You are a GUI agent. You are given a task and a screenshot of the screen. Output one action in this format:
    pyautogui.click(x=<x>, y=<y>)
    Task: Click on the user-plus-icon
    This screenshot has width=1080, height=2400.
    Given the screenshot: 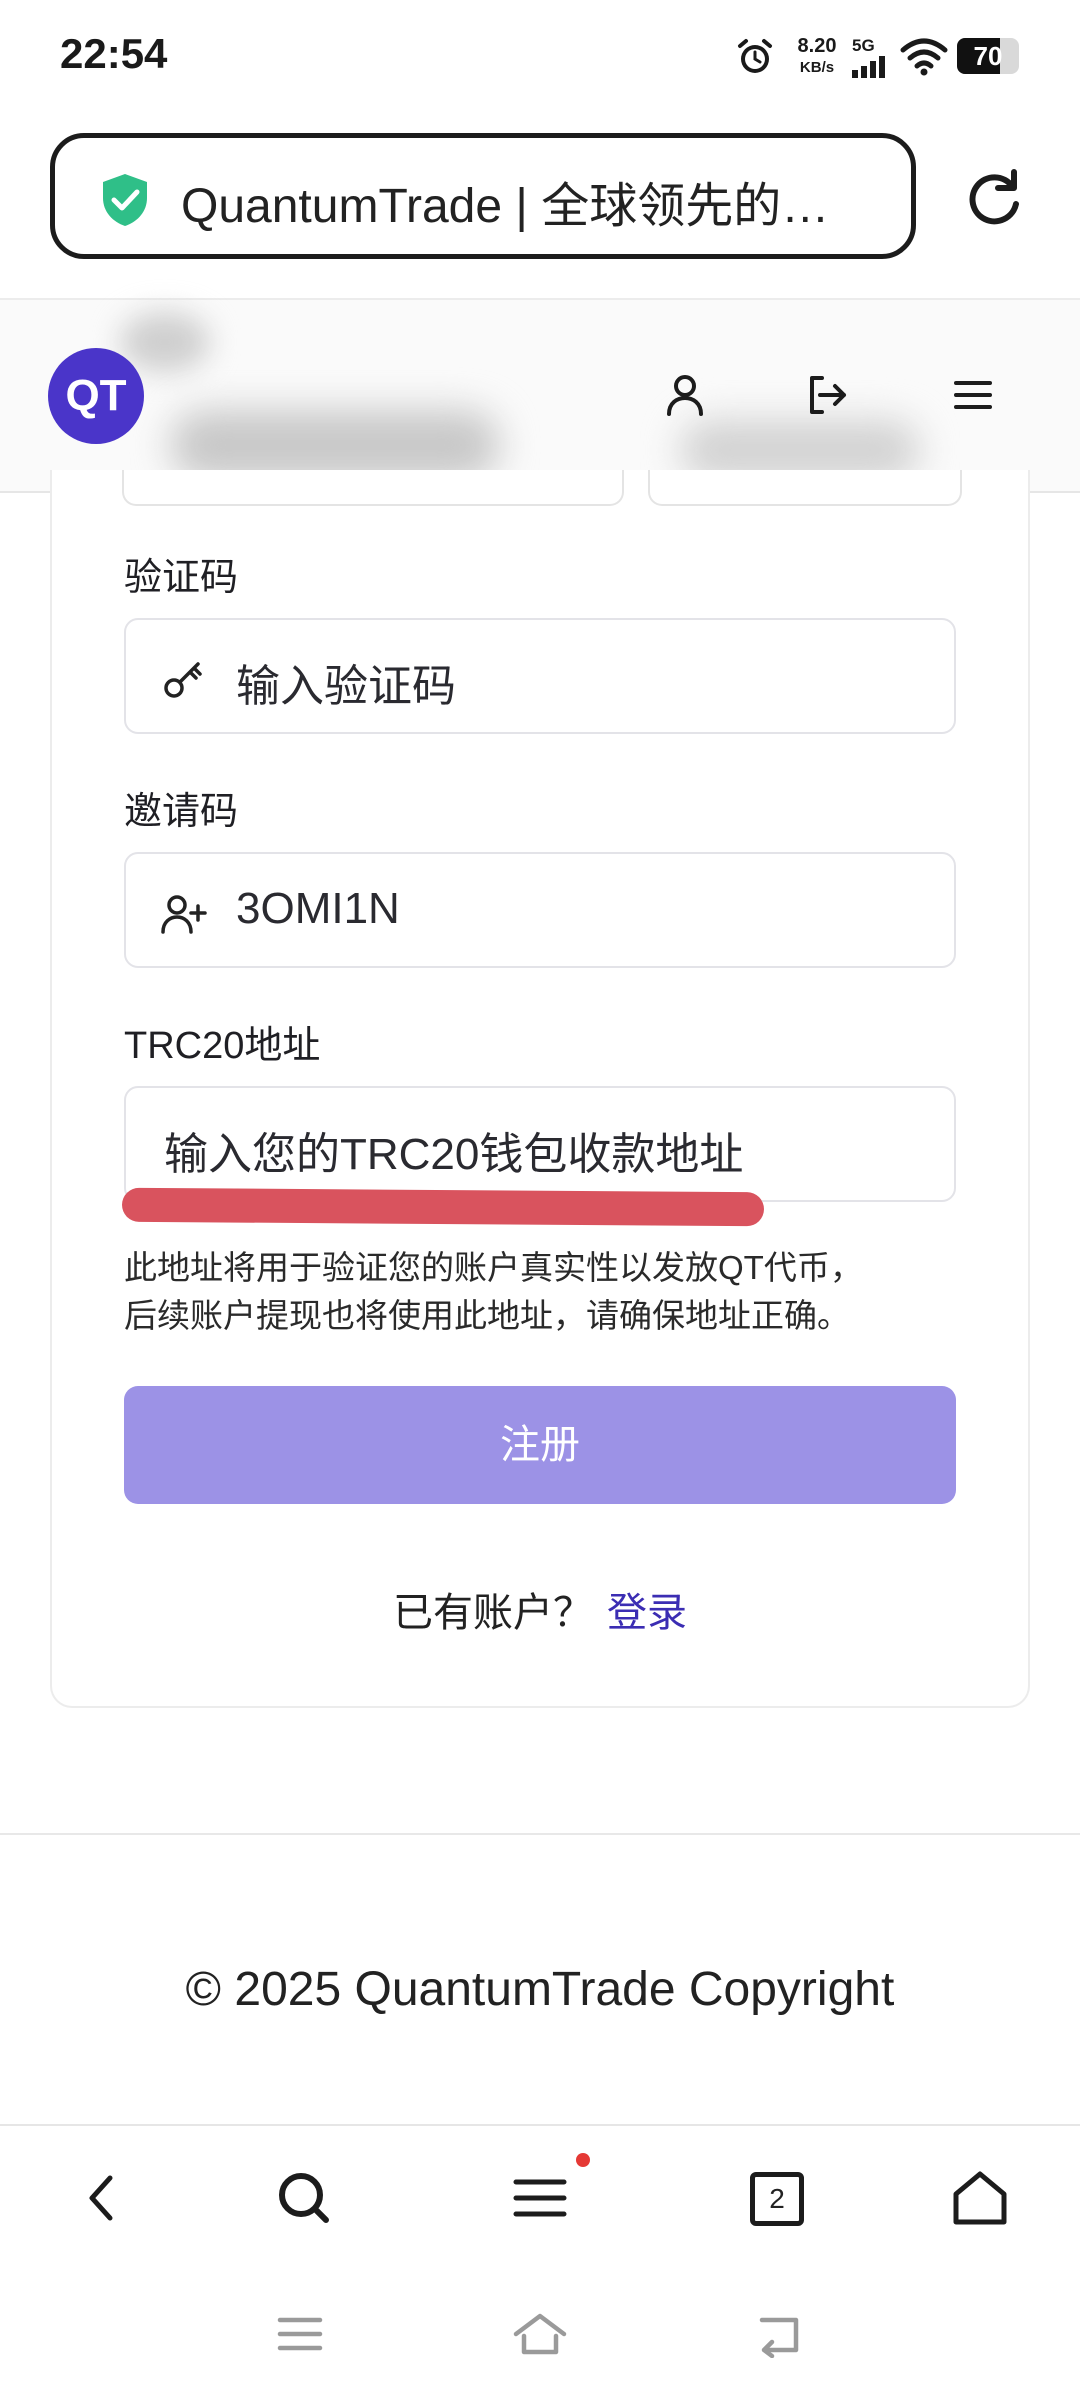 What is the action you would take?
    pyautogui.click(x=184, y=914)
    